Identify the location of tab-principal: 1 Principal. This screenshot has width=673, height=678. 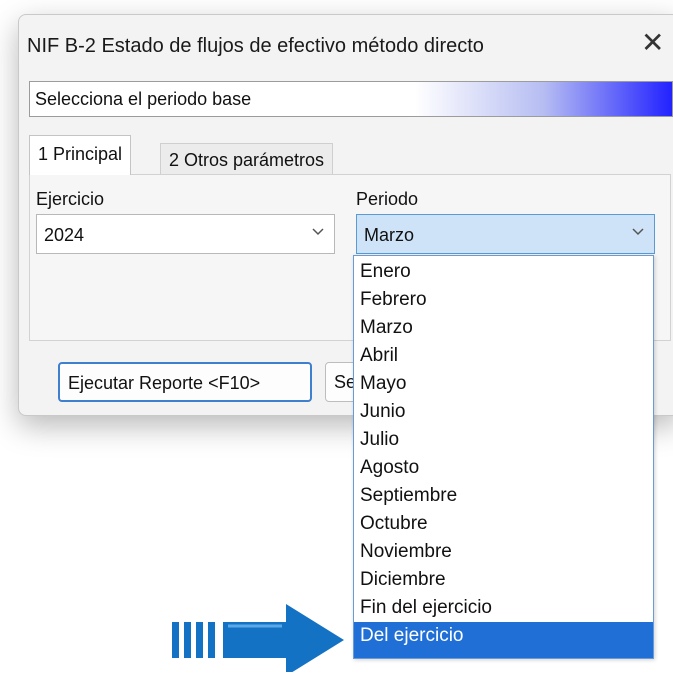
(80, 155).